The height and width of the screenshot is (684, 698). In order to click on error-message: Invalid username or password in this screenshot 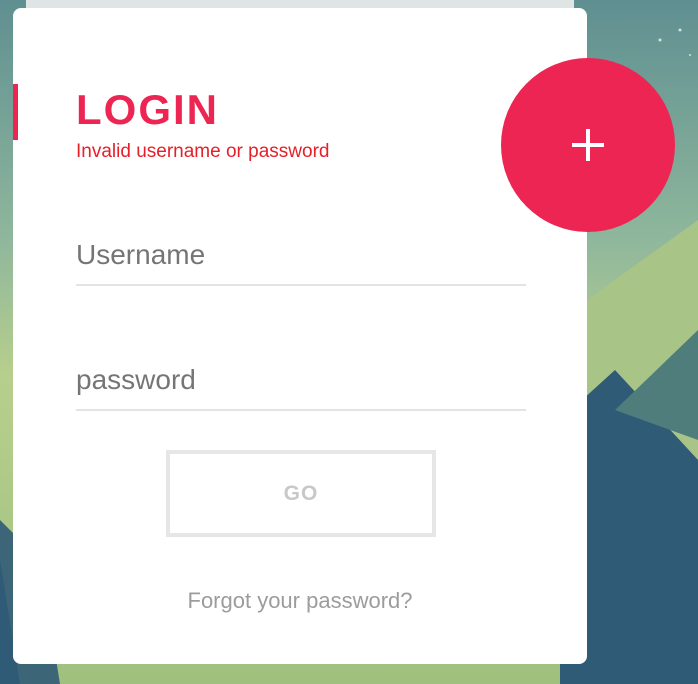, I will do `click(203, 151)`.